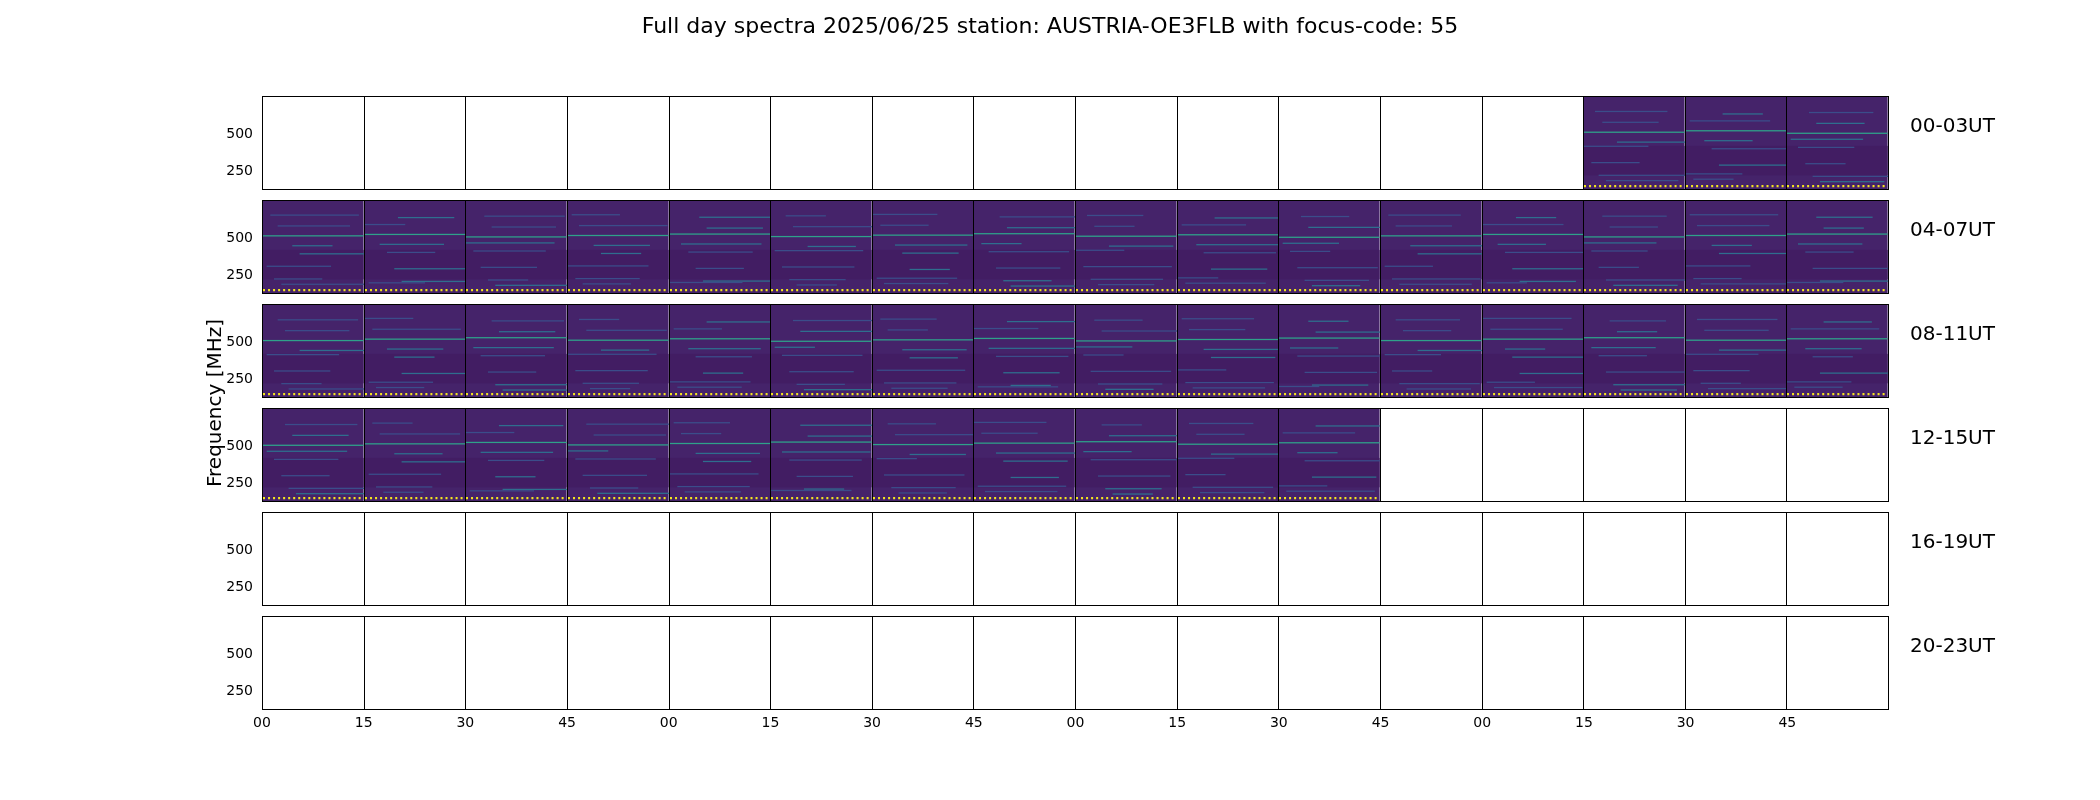  I want to click on row-label: 00-03UT, so click(1952, 125).